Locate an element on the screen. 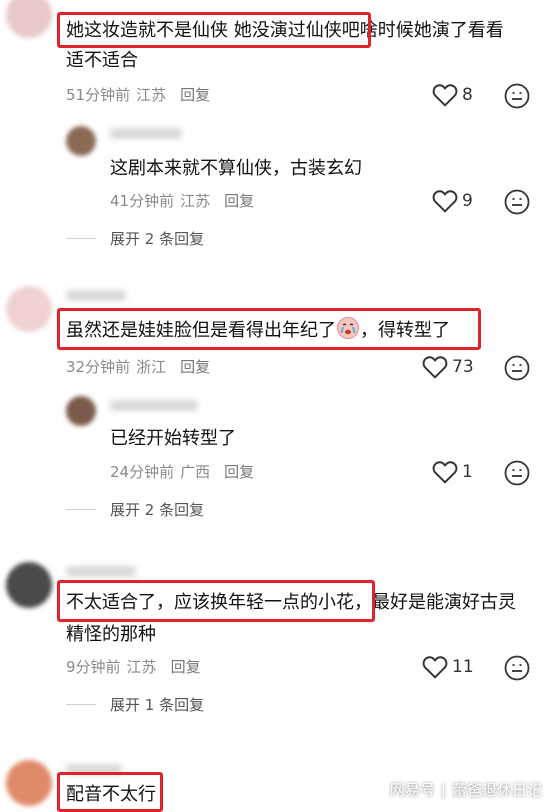 Image resolution: width=552 pixels, height=812 pixels. comment-meta: 9分钟前 江苏 回复 is located at coordinates (136, 666).